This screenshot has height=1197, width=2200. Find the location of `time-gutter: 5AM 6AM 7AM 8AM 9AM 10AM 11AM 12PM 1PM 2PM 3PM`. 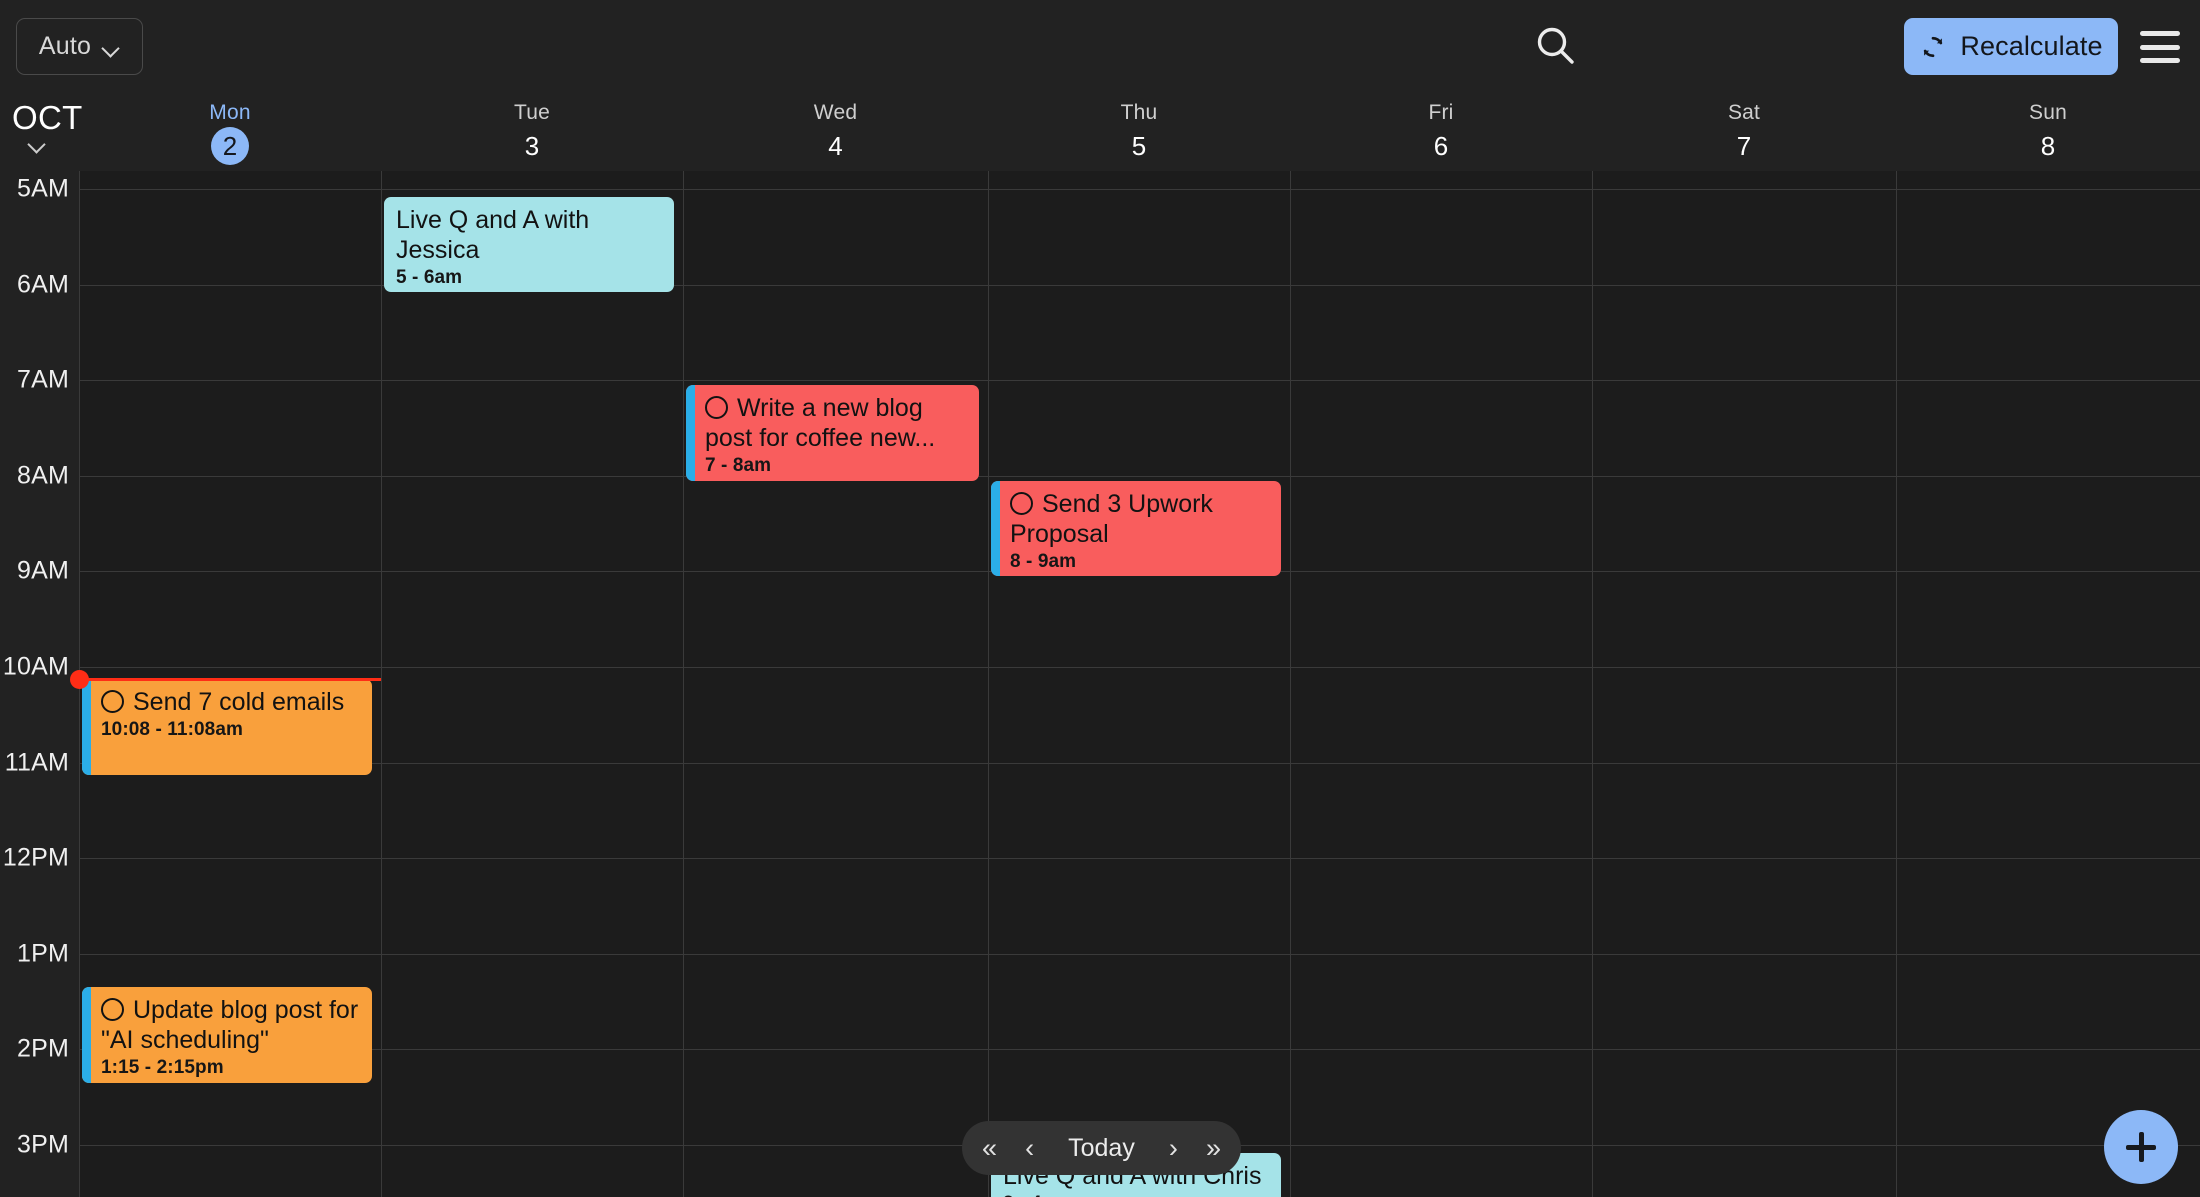

time-gutter: 5AM 6AM 7AM 8AM 9AM 10AM 11AM 12PM 1PM 2PM 3PM is located at coordinates (39, 684).